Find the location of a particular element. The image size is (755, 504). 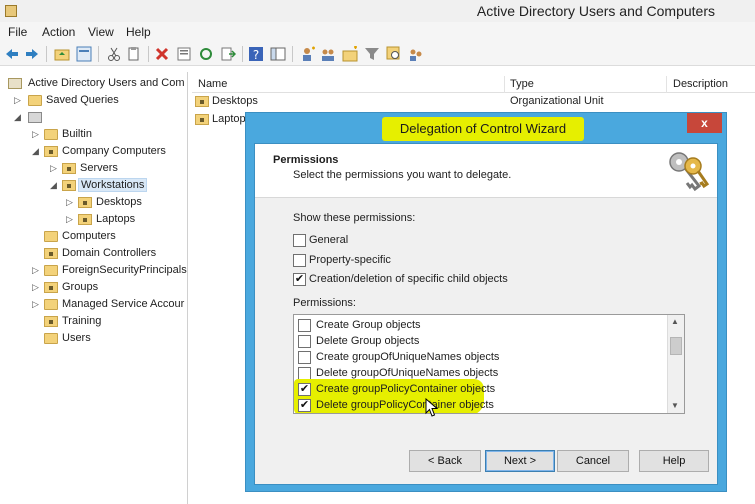

tree-item-domain: ◢ is located at coordinates (99, 118).